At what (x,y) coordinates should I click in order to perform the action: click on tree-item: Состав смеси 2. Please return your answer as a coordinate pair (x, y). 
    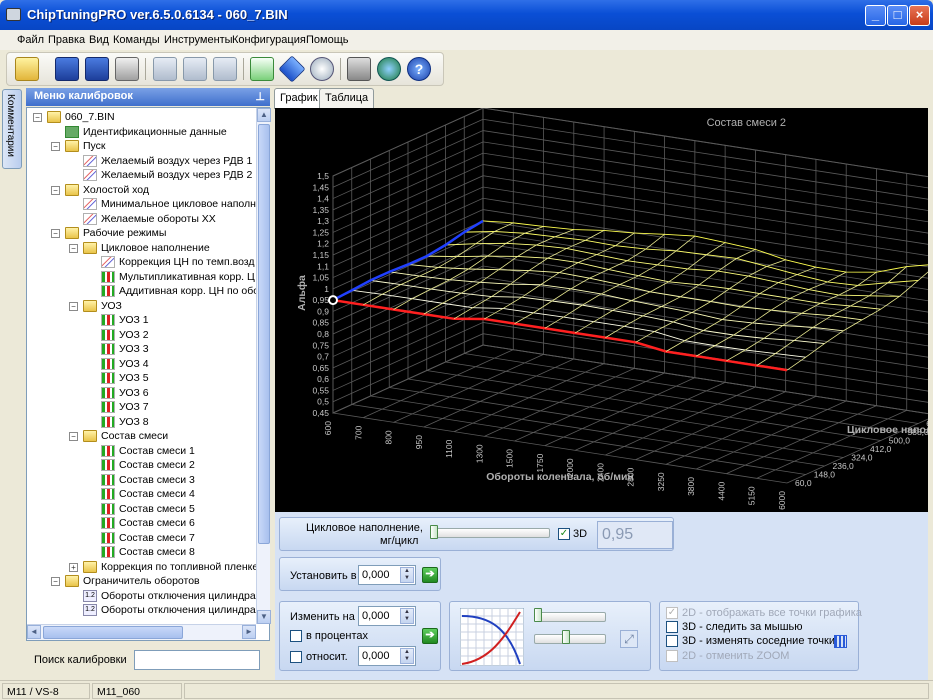
    Looking at the image, I should click on (147, 466).